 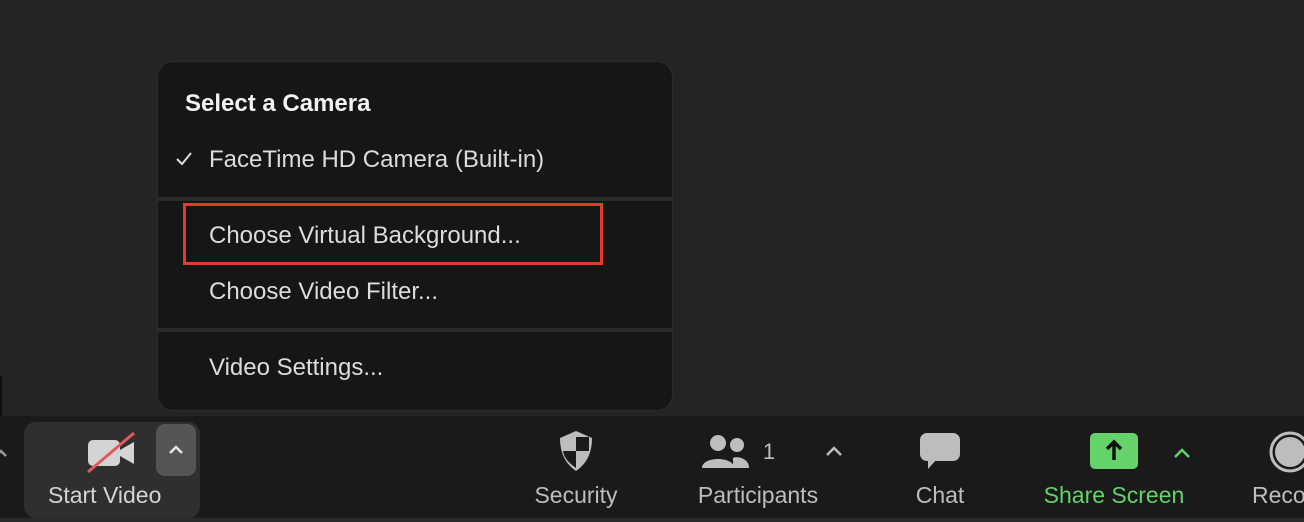 What do you see at coordinates (1277, 474) in the screenshot?
I see `record-button: Reco` at bounding box center [1277, 474].